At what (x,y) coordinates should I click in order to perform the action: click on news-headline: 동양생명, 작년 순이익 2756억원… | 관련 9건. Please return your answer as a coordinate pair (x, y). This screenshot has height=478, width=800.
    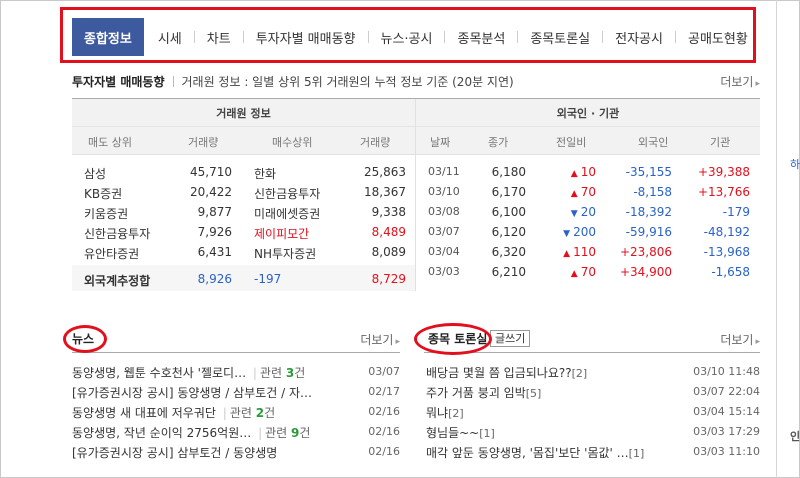
    Looking at the image, I should click on (191, 432).